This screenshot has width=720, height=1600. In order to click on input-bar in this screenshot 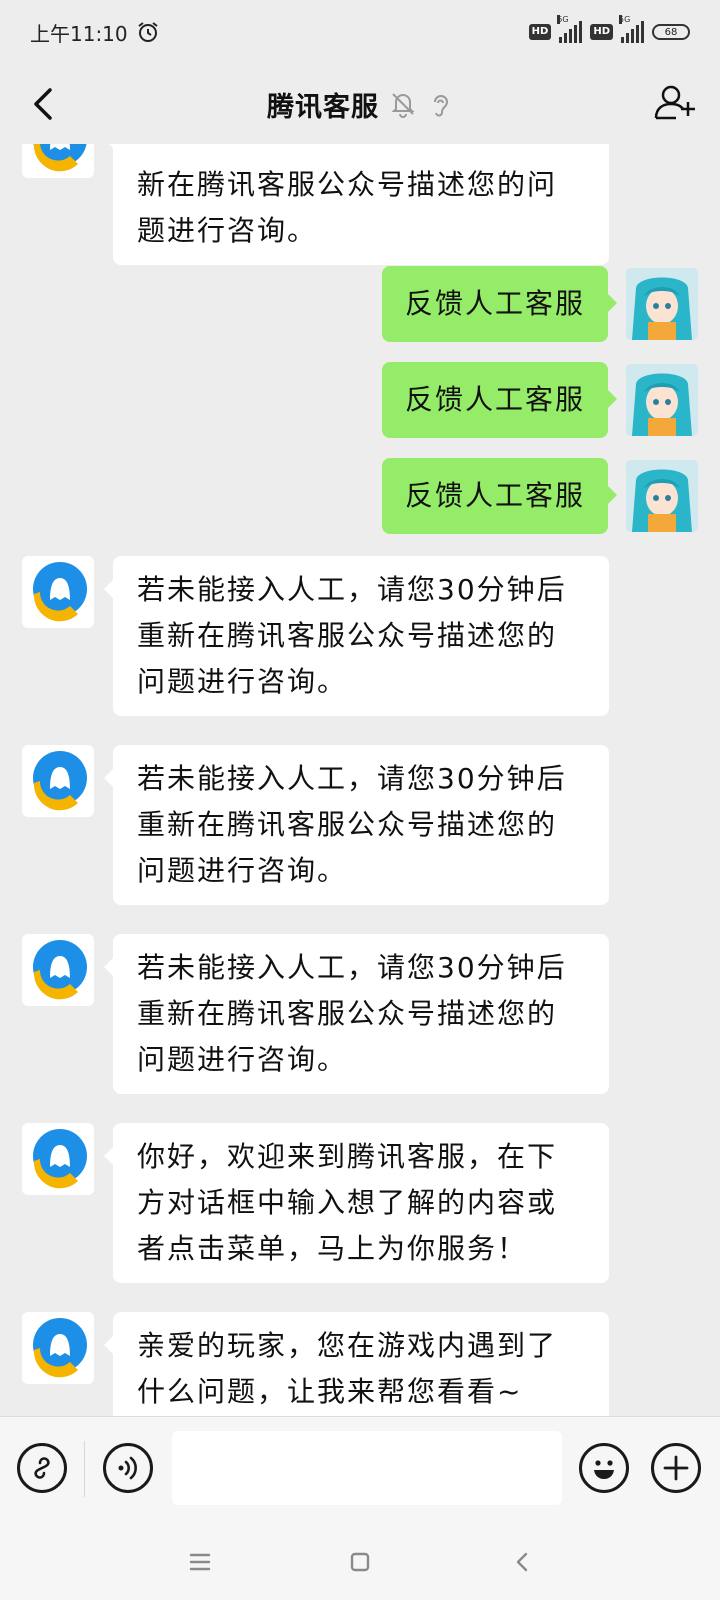, I will do `click(360, 1469)`.